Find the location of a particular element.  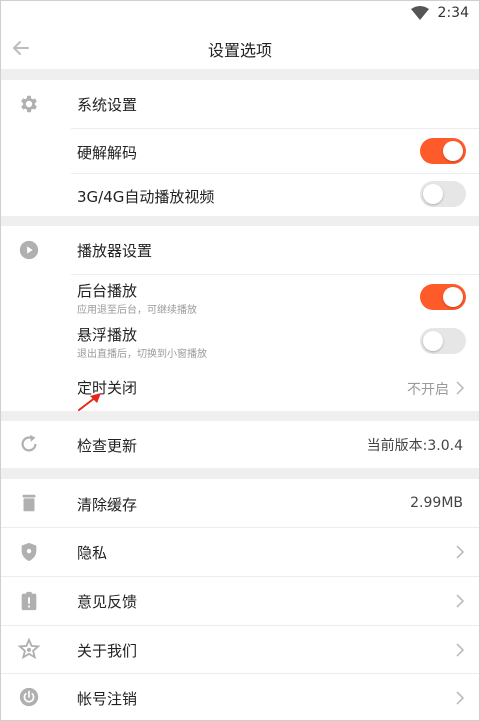

about-us-row: 关于我们 is located at coordinates (240, 649).